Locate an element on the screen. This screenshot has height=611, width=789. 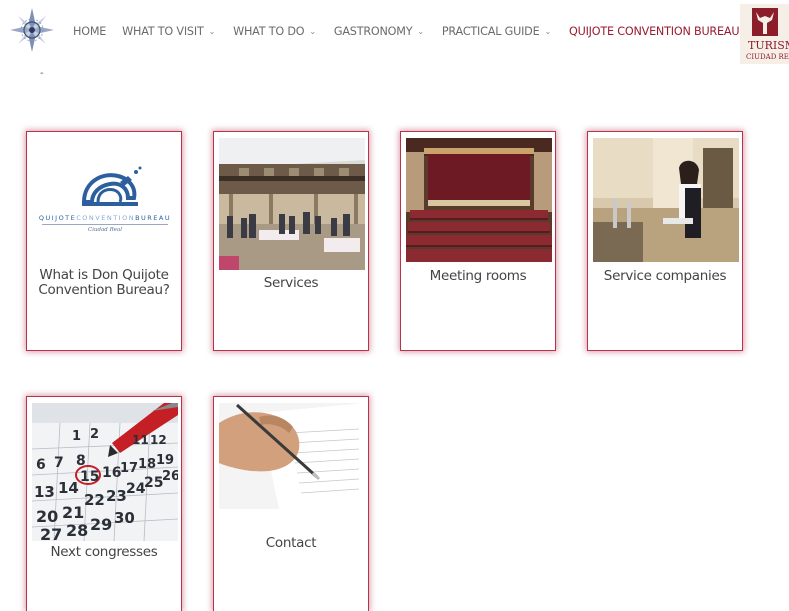
calendar-day: 16 is located at coordinates (112, 473).